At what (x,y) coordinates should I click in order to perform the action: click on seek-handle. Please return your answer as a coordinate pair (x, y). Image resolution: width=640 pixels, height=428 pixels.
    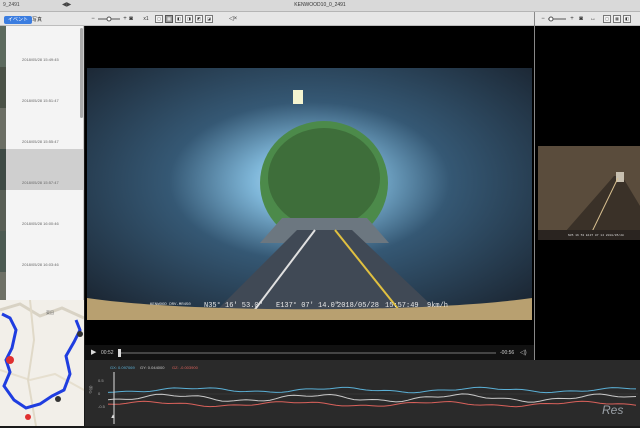
    Looking at the image, I should click on (119, 353).